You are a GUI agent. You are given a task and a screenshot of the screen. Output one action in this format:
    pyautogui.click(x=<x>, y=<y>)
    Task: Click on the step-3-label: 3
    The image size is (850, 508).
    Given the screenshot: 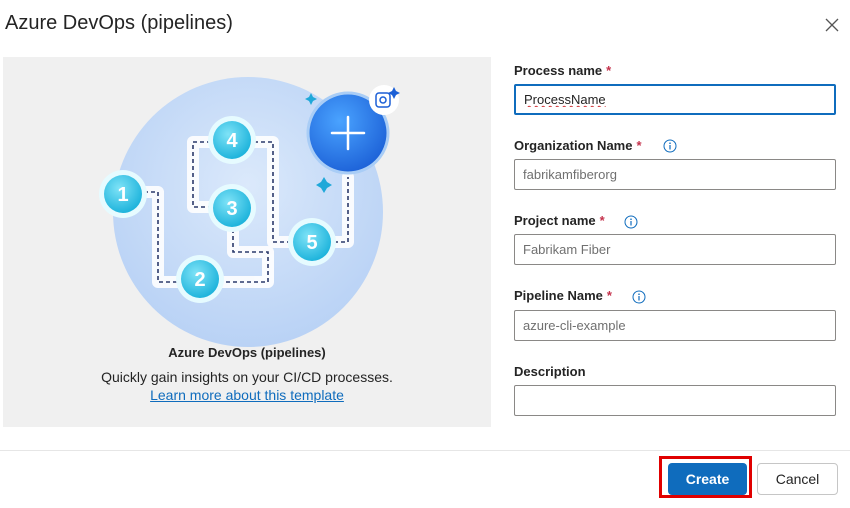 What is the action you would take?
    pyautogui.click(x=231, y=209)
    